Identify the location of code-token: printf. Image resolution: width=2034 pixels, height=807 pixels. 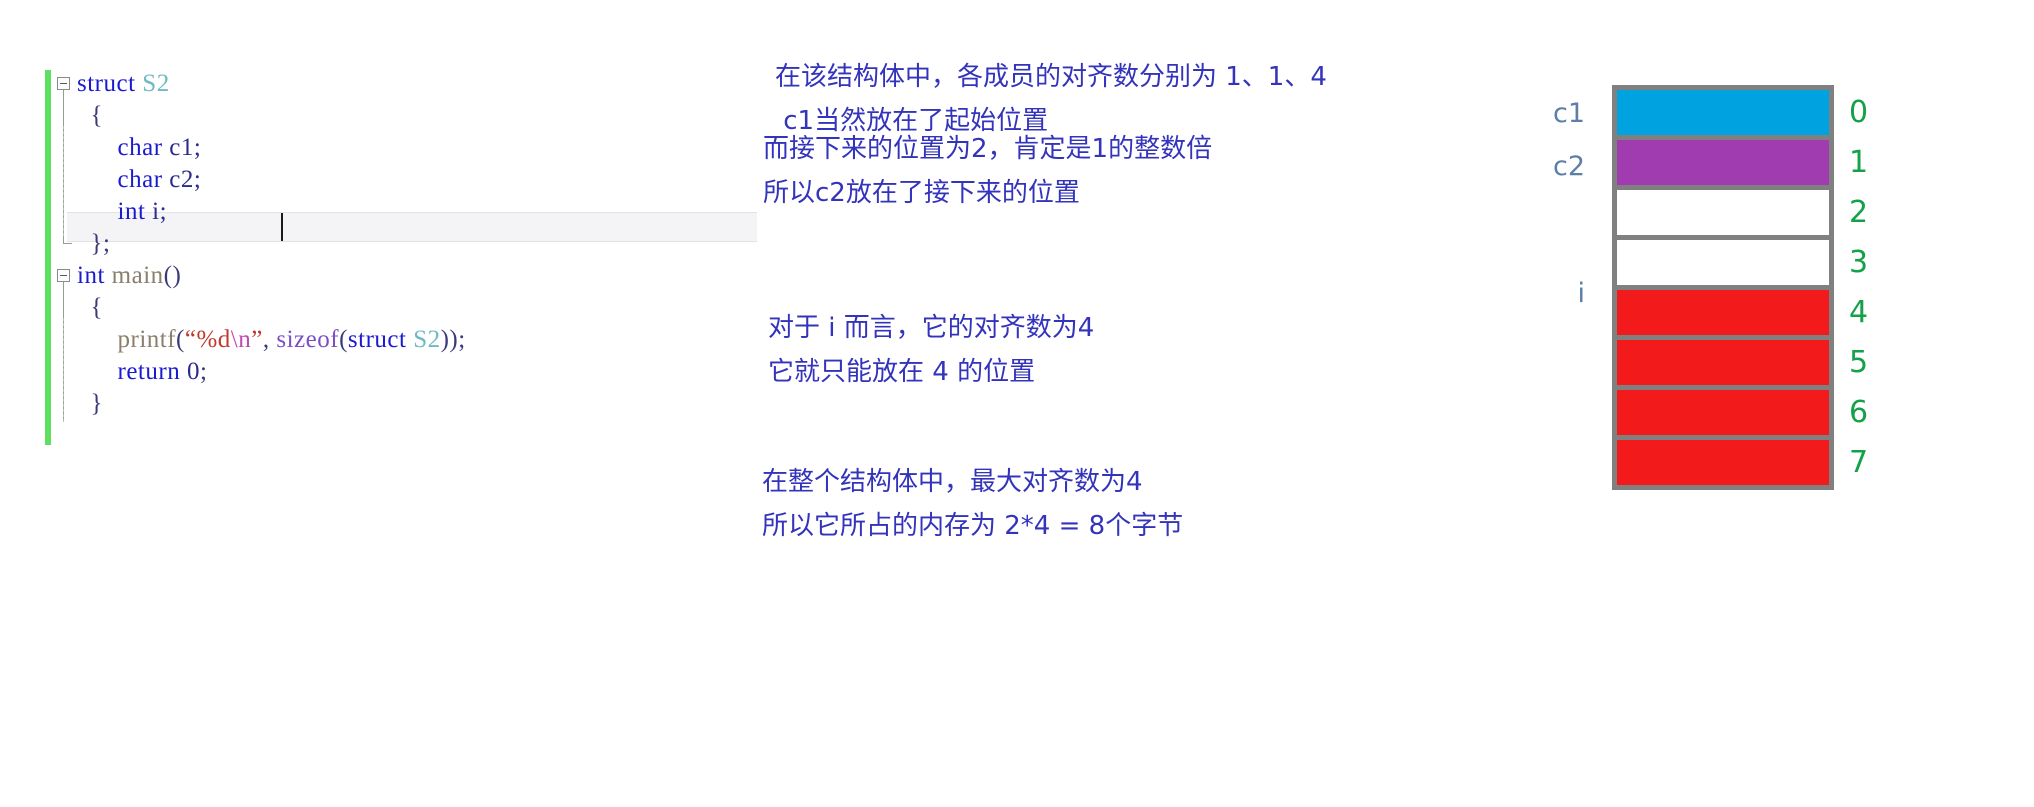
(147, 339).